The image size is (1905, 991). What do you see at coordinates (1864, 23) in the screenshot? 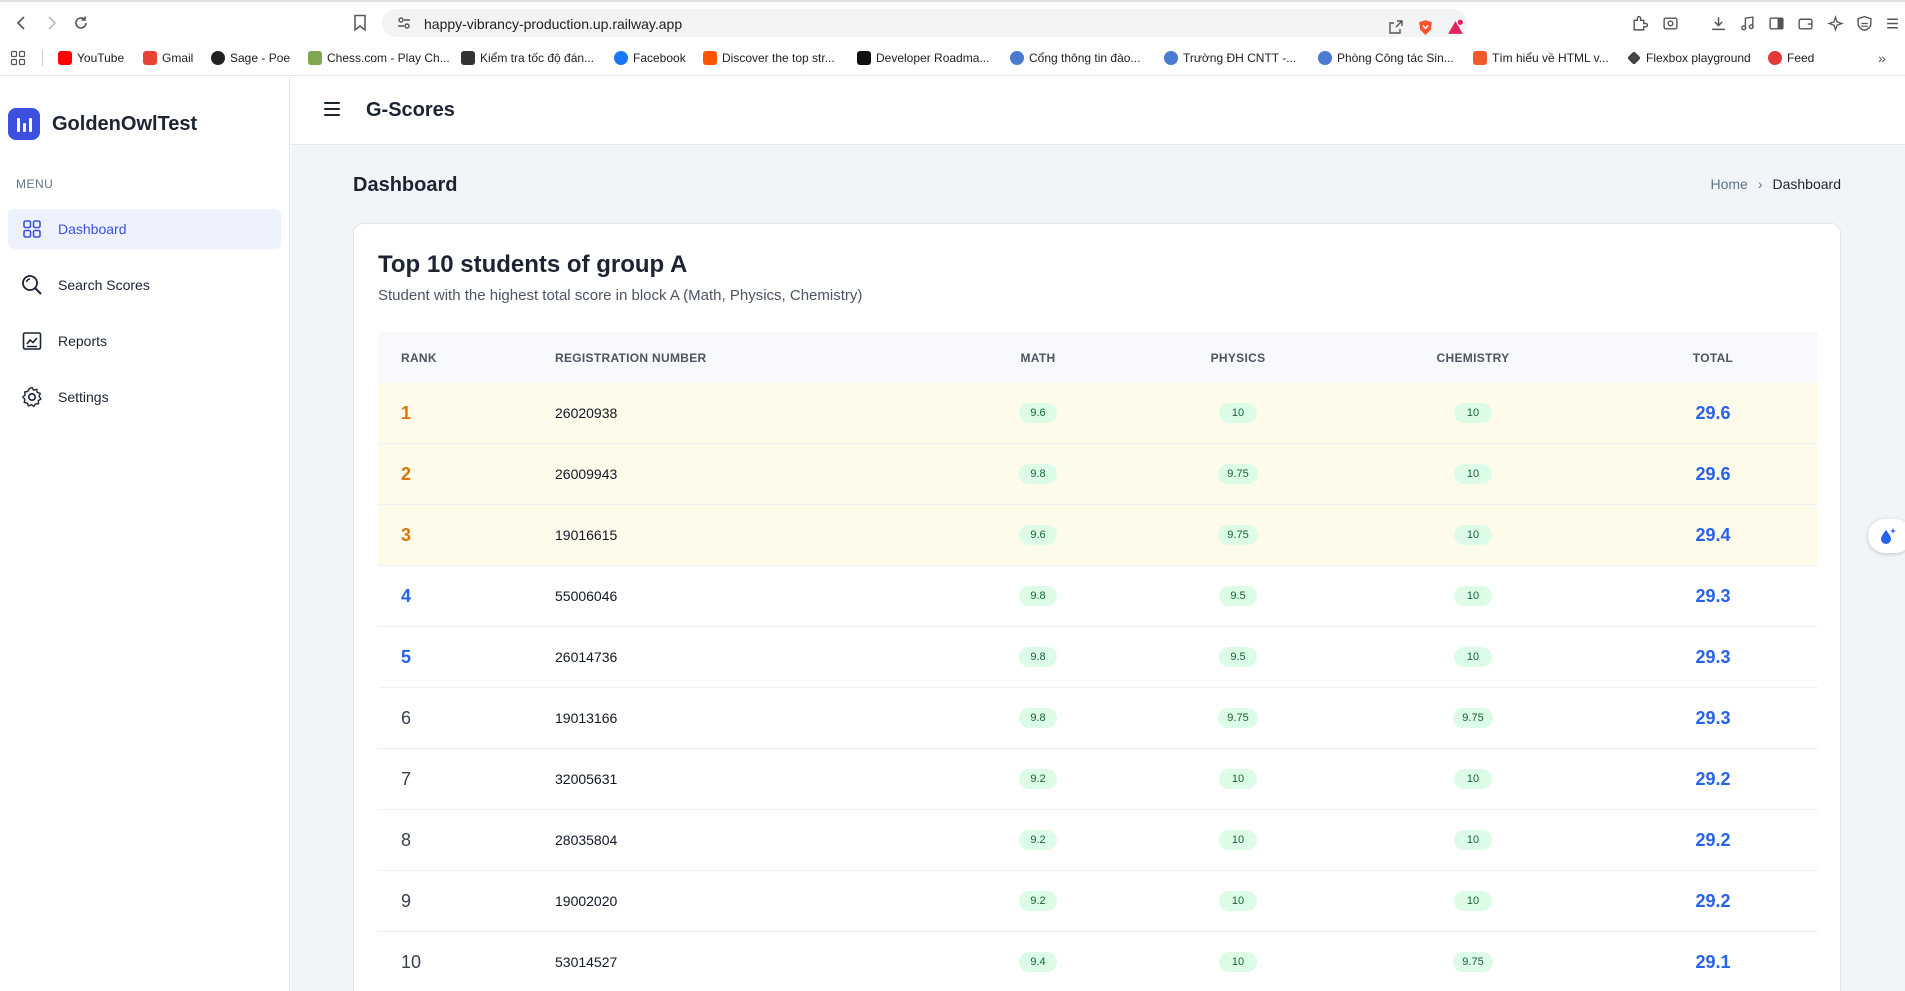
I see `vpn-shield-icon` at bounding box center [1864, 23].